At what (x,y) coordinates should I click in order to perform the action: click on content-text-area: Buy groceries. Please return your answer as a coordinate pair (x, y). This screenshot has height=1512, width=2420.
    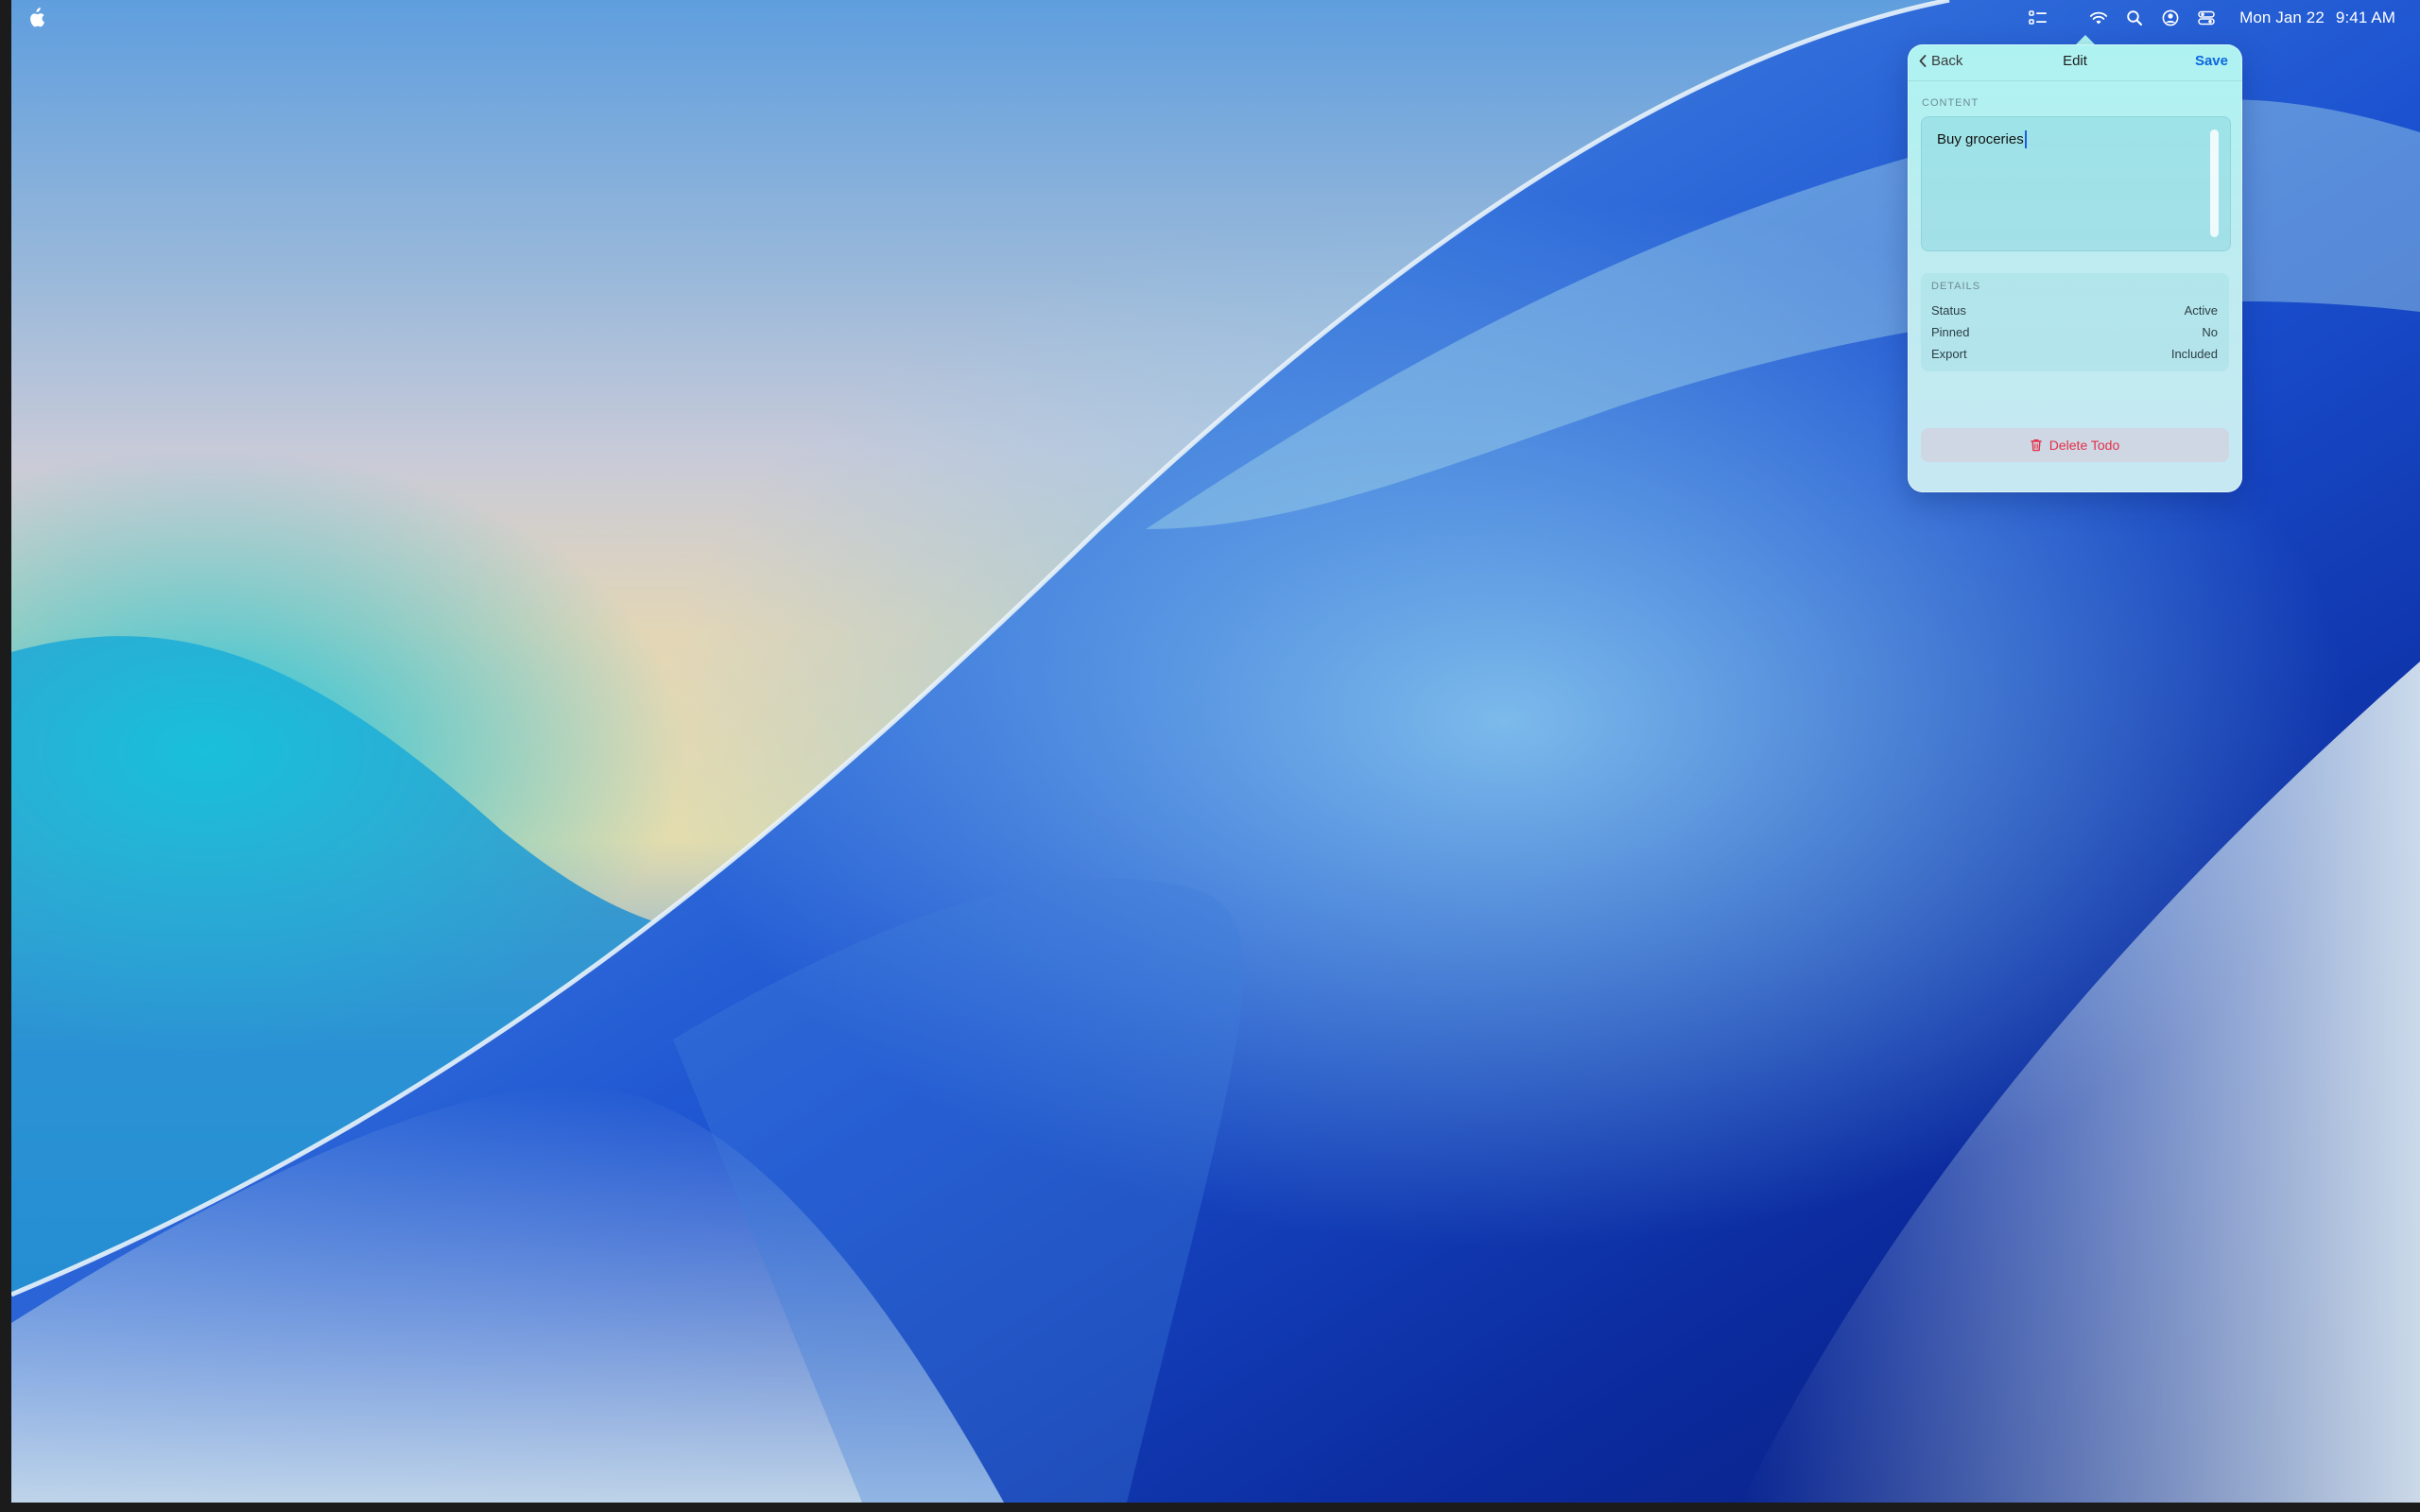
    Looking at the image, I should click on (2076, 183).